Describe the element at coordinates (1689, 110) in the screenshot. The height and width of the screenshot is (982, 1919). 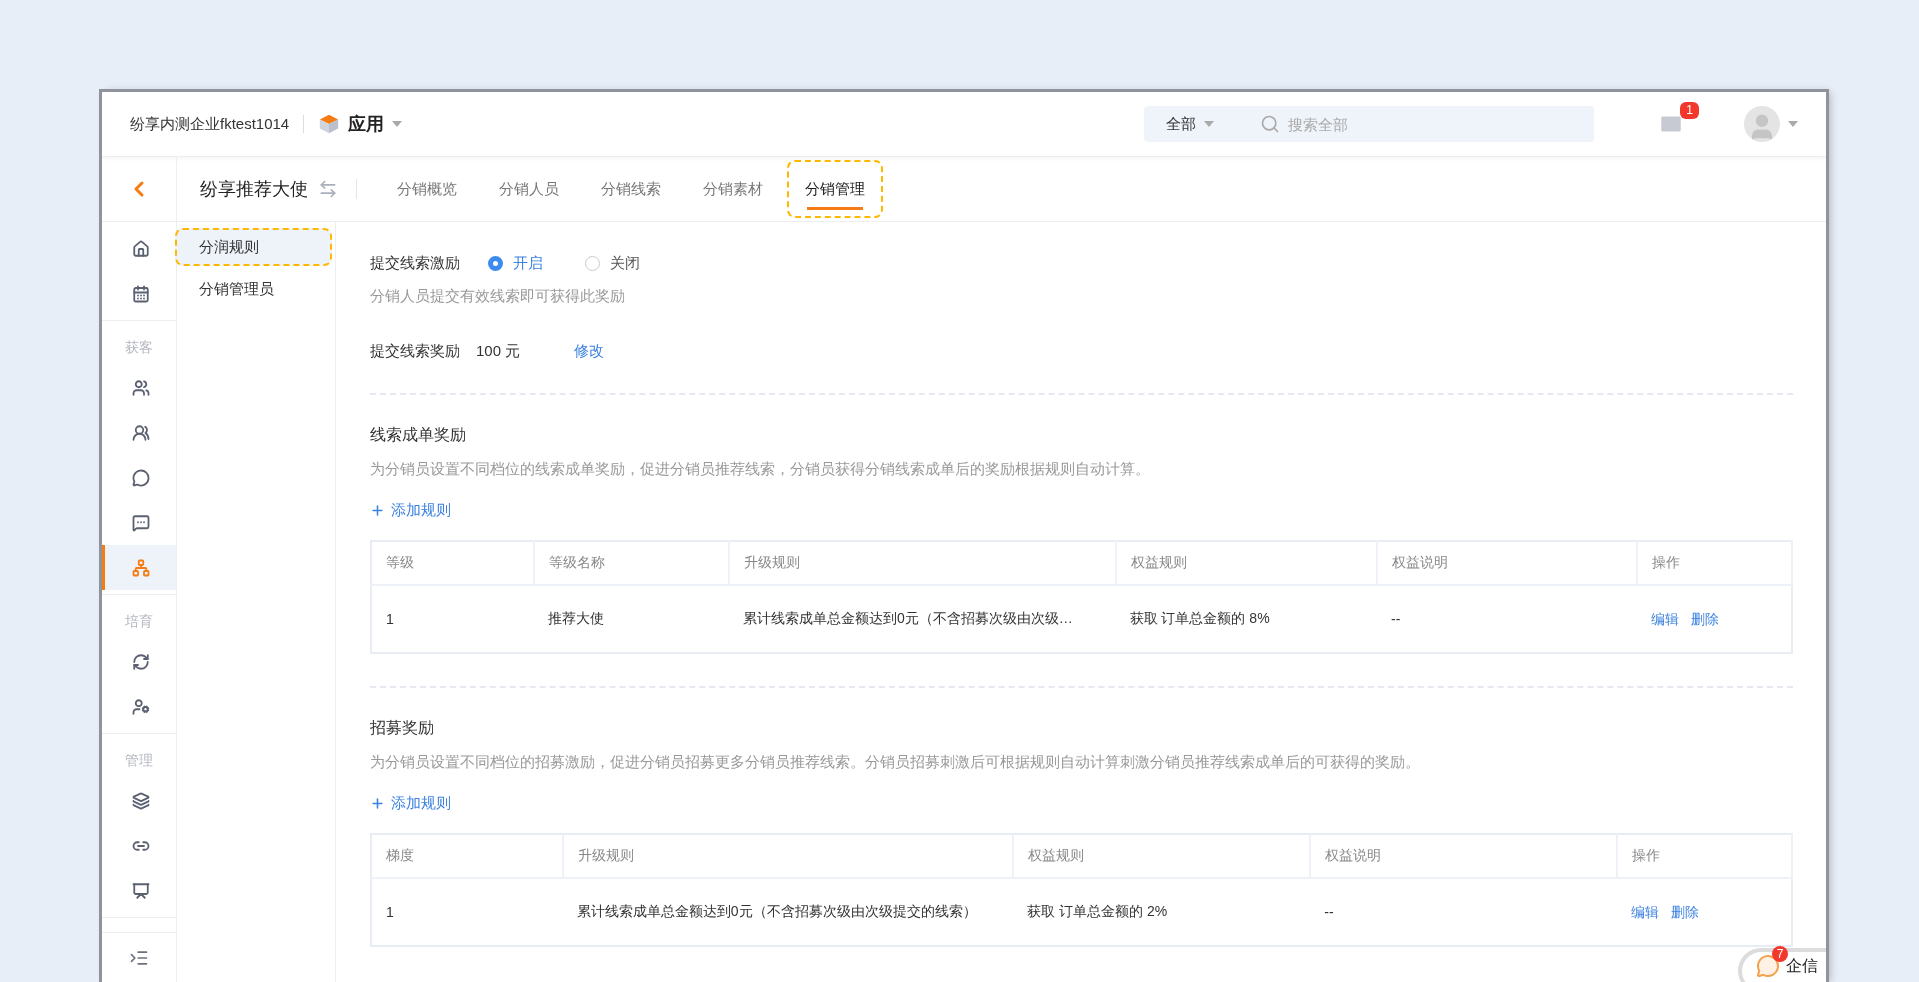
I see `notification-badge: 1` at that location.